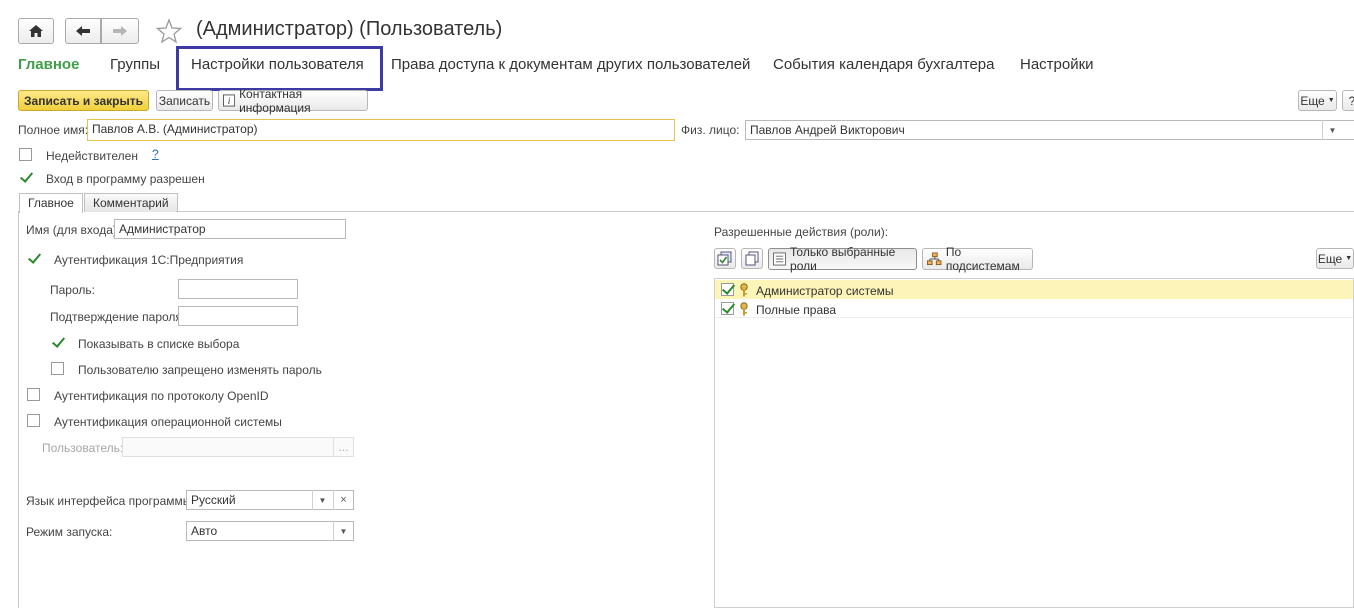 The height and width of the screenshot is (608, 1354). Describe the element at coordinates (18, 409) in the screenshot. I see `left-panel-border` at that location.